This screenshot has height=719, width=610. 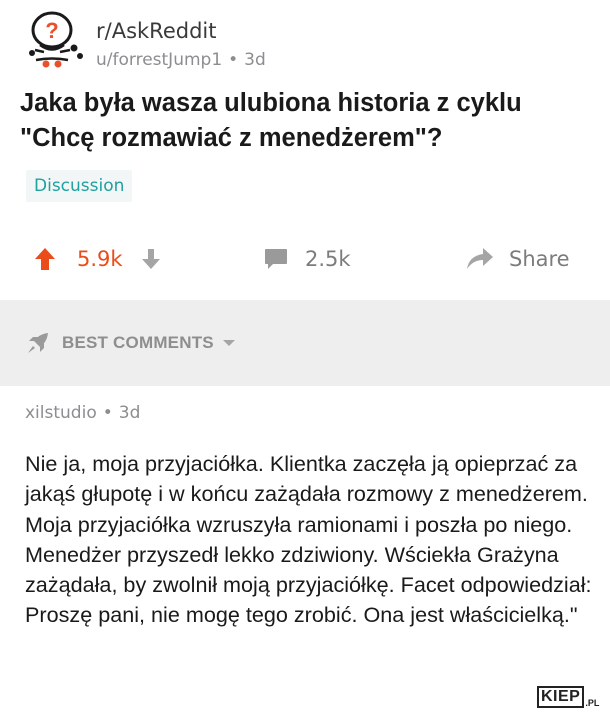 I want to click on watermark-main: KIEP, so click(x=561, y=697).